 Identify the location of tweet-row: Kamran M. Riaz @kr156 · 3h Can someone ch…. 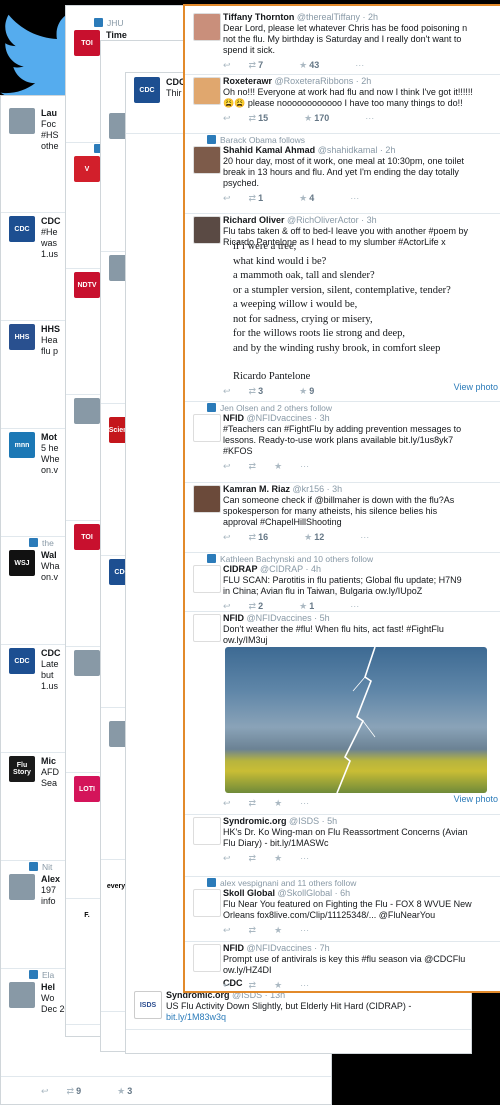
(342, 517).